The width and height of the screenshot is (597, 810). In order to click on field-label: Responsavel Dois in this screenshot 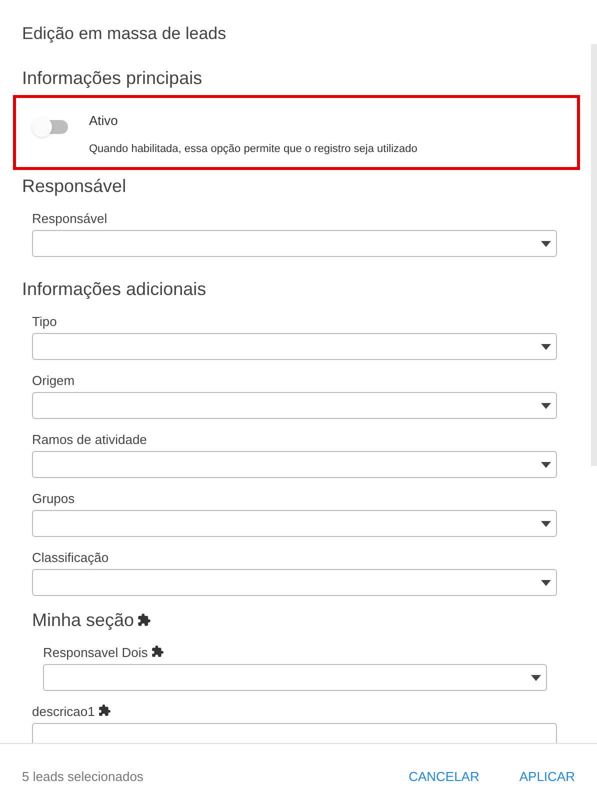, I will do `click(95, 652)`.